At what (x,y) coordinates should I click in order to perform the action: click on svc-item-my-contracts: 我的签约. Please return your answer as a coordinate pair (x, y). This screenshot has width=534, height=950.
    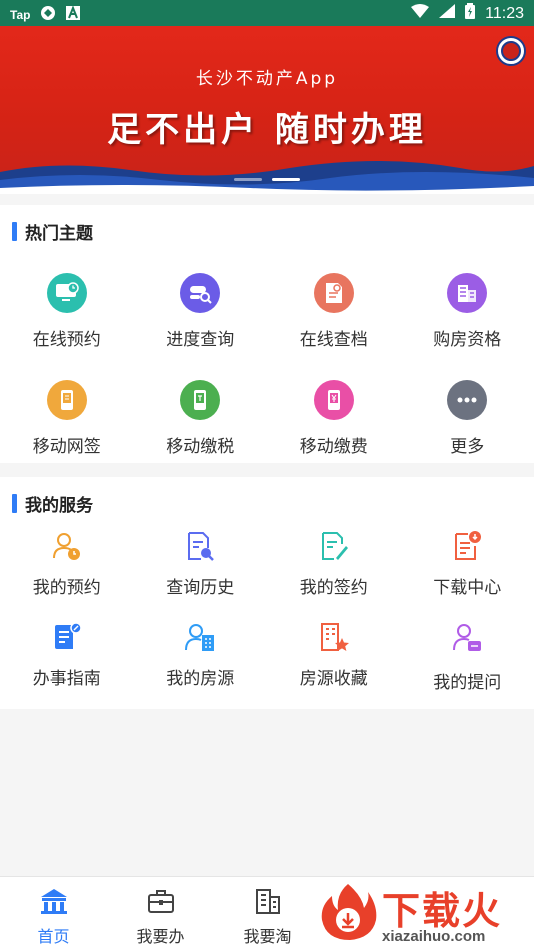
    Looking at the image, I should click on (334, 563).